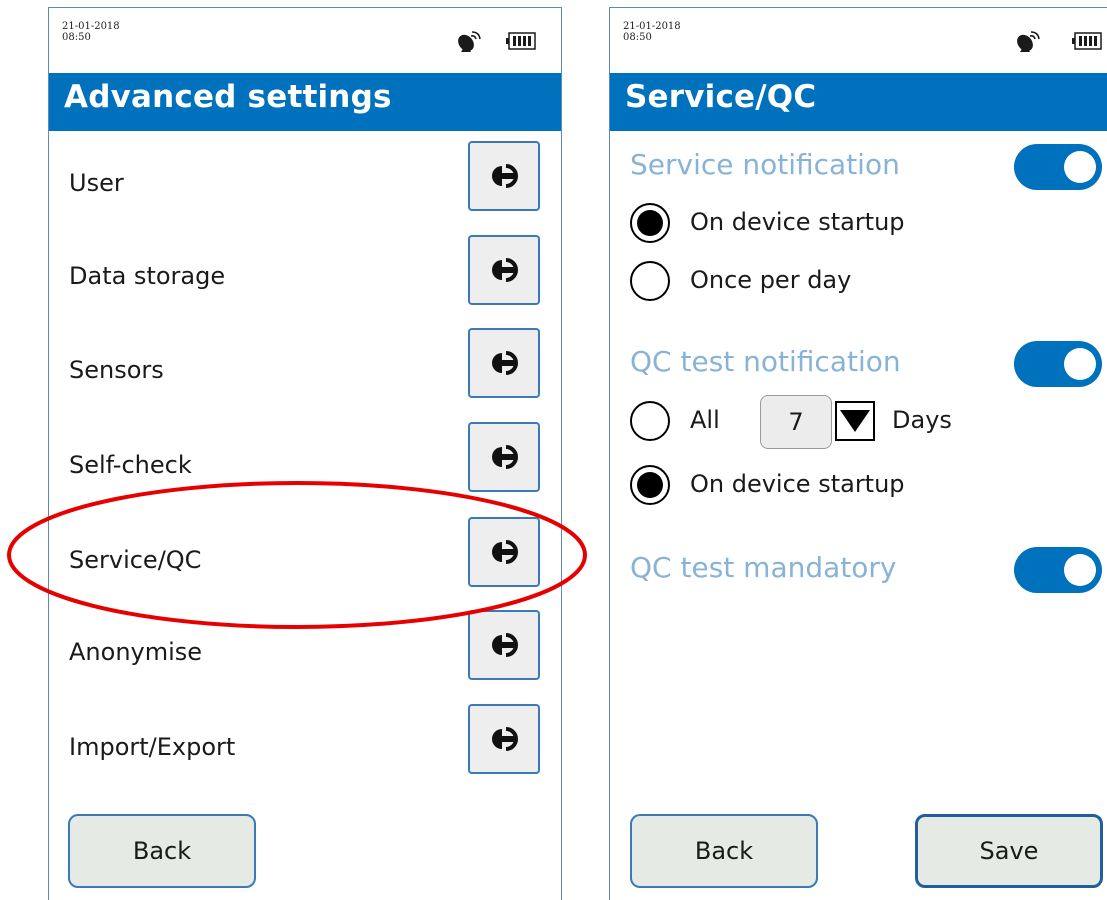  I want to click on title-bar: Service/QC, so click(858, 102).